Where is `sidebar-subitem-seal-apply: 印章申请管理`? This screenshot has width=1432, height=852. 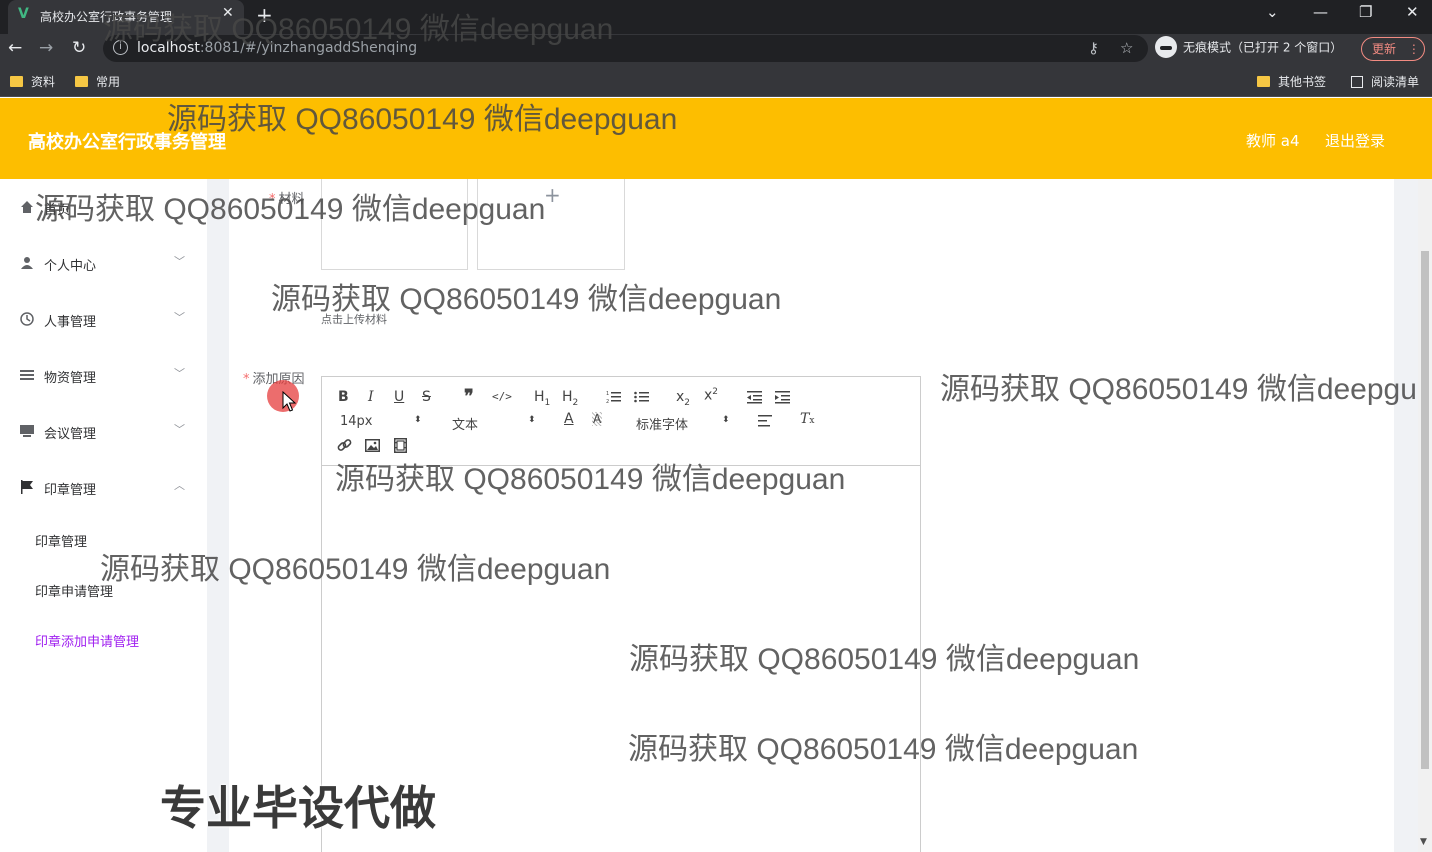 sidebar-subitem-seal-apply: 印章申请管理 is located at coordinates (74, 590).